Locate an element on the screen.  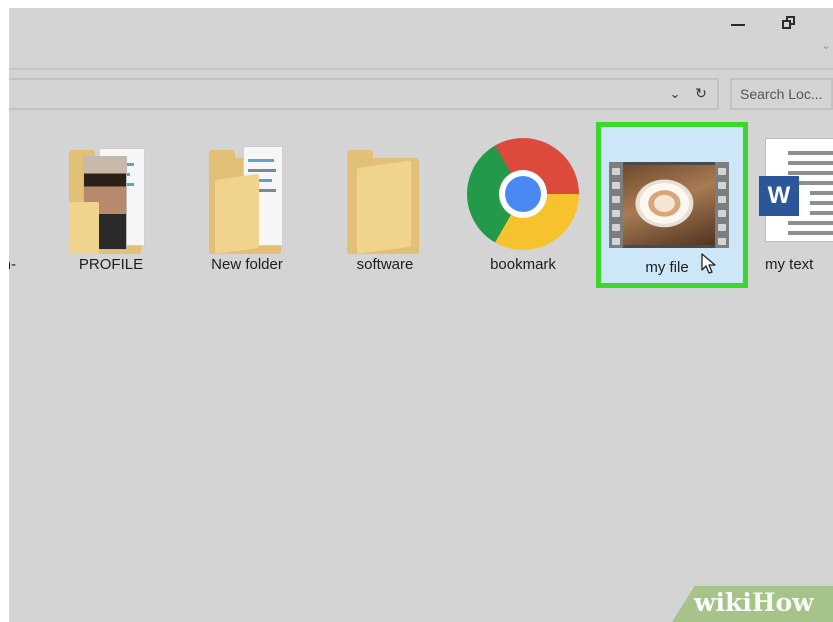
video-thumbnail-icon is located at coordinates (669, 205).